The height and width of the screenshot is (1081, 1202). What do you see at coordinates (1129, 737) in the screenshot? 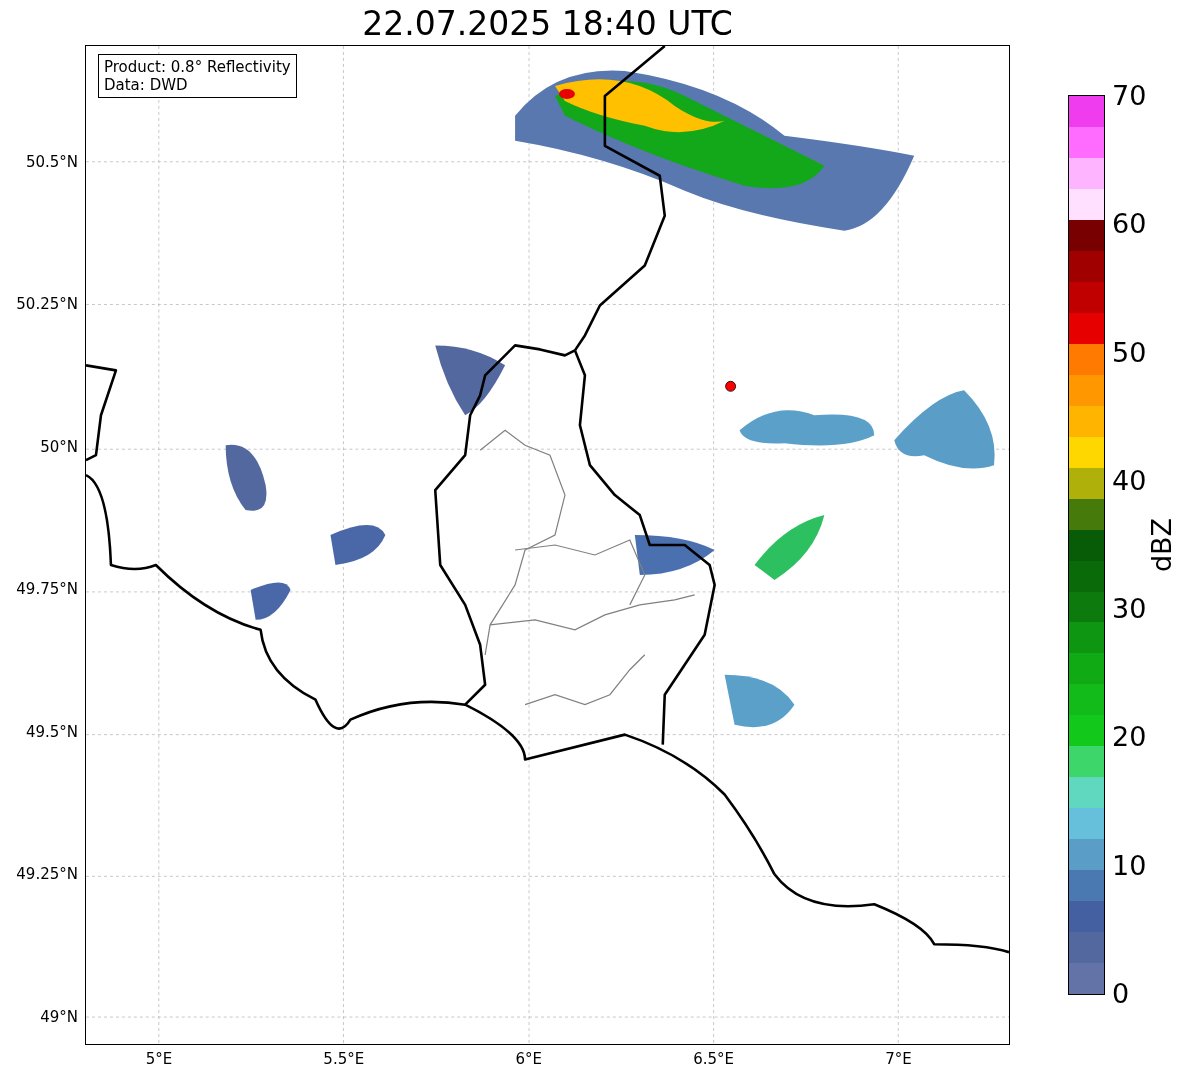
I see `colorbar-tick-label: 20` at bounding box center [1129, 737].